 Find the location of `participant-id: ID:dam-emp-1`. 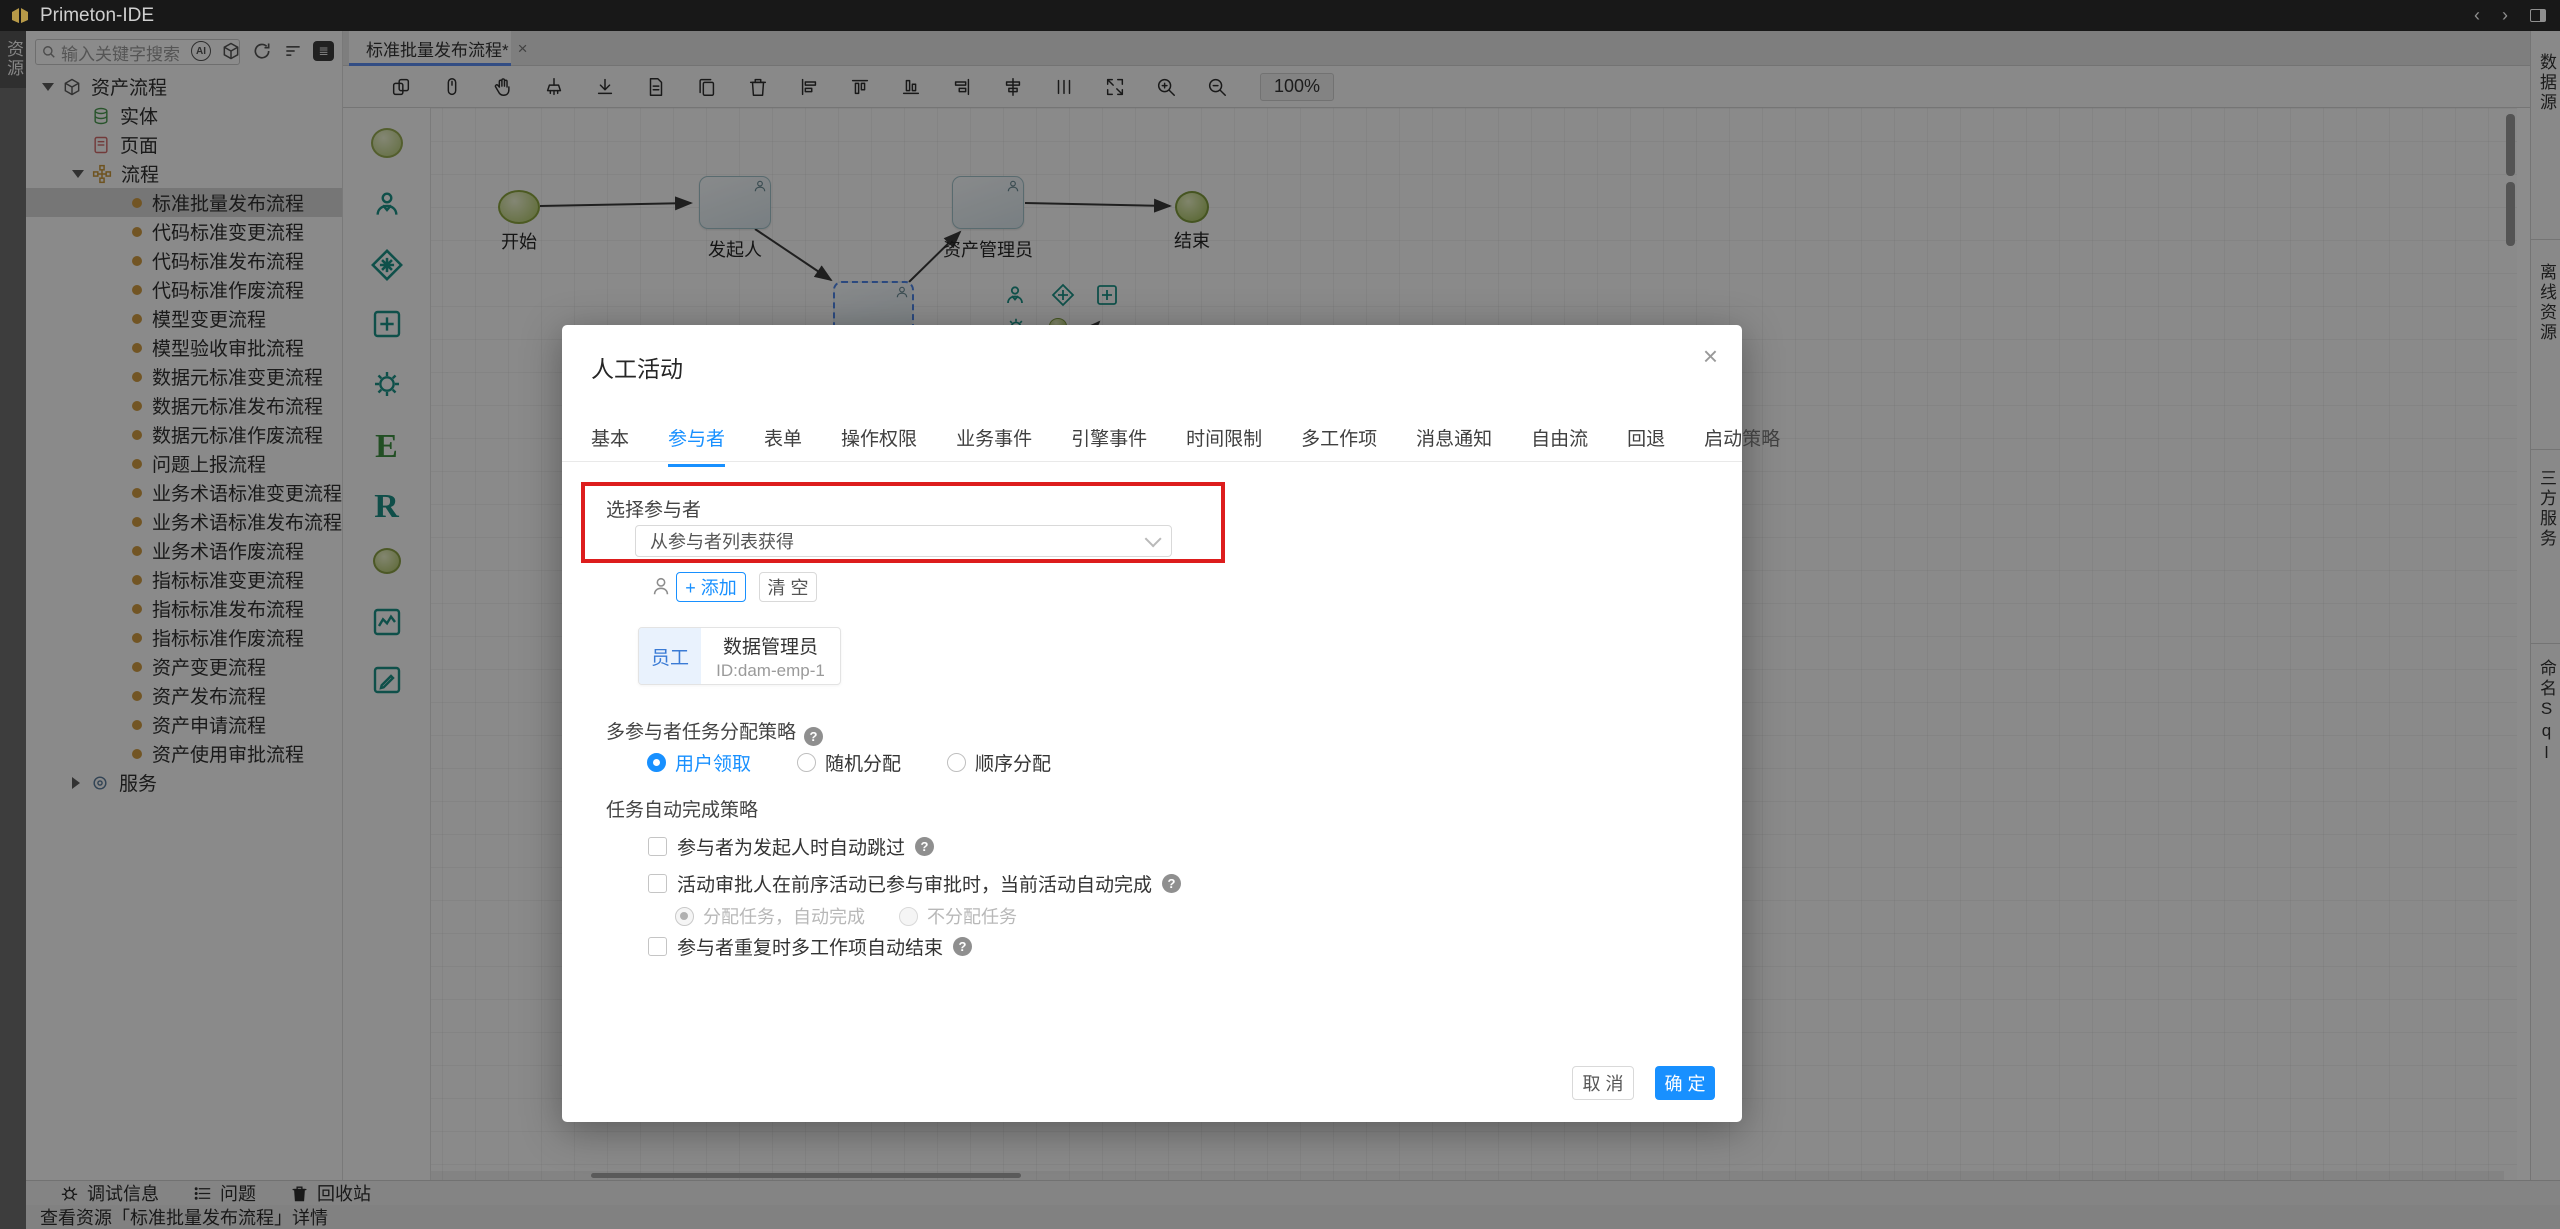

participant-id: ID:dam-emp-1 is located at coordinates (770, 670).